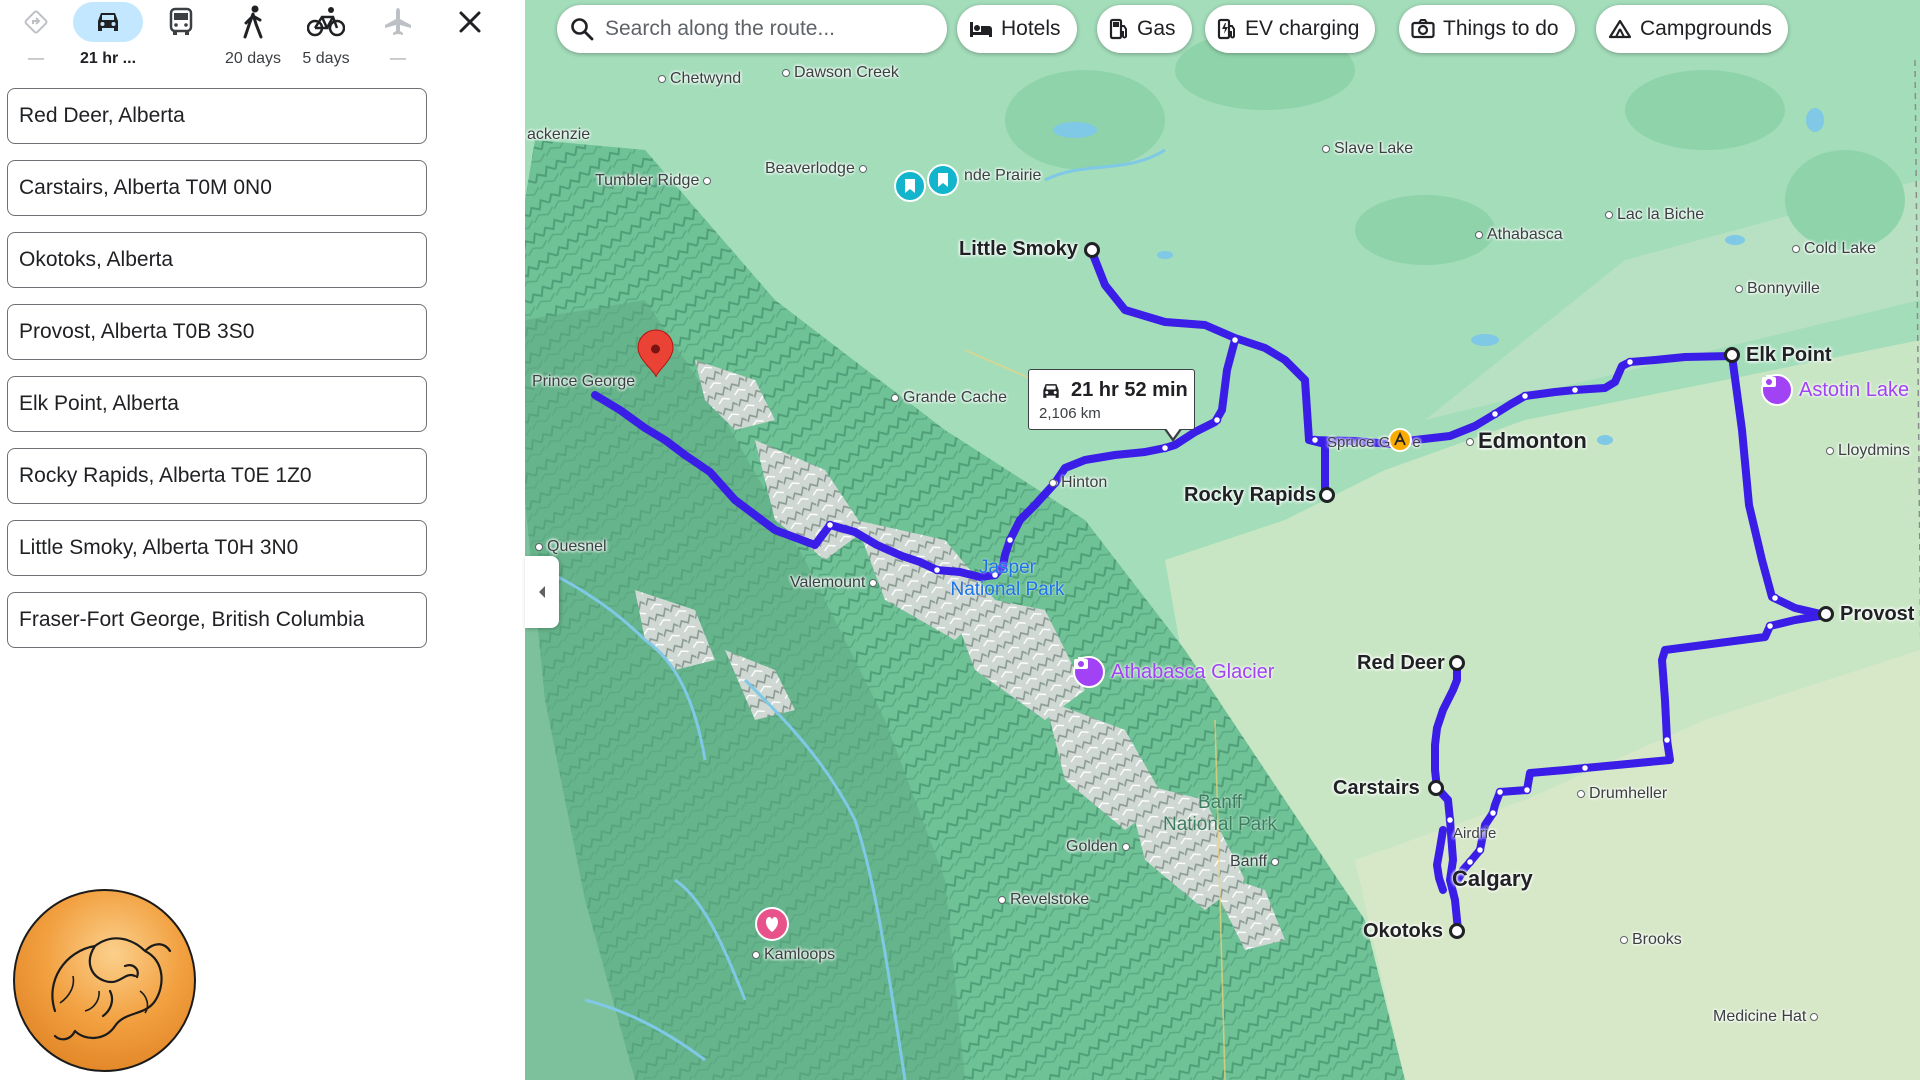 This screenshot has height=1080, width=1920. I want to click on place-quesnel: Quesnel, so click(571, 547).